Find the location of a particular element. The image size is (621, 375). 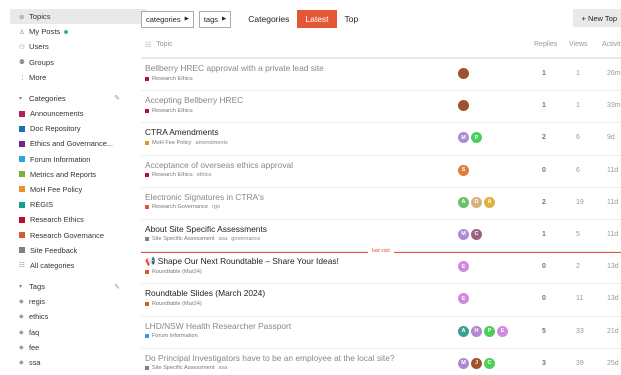

topic-title-link: Roundtable Slides (March 2024) is located at coordinates (205, 293).